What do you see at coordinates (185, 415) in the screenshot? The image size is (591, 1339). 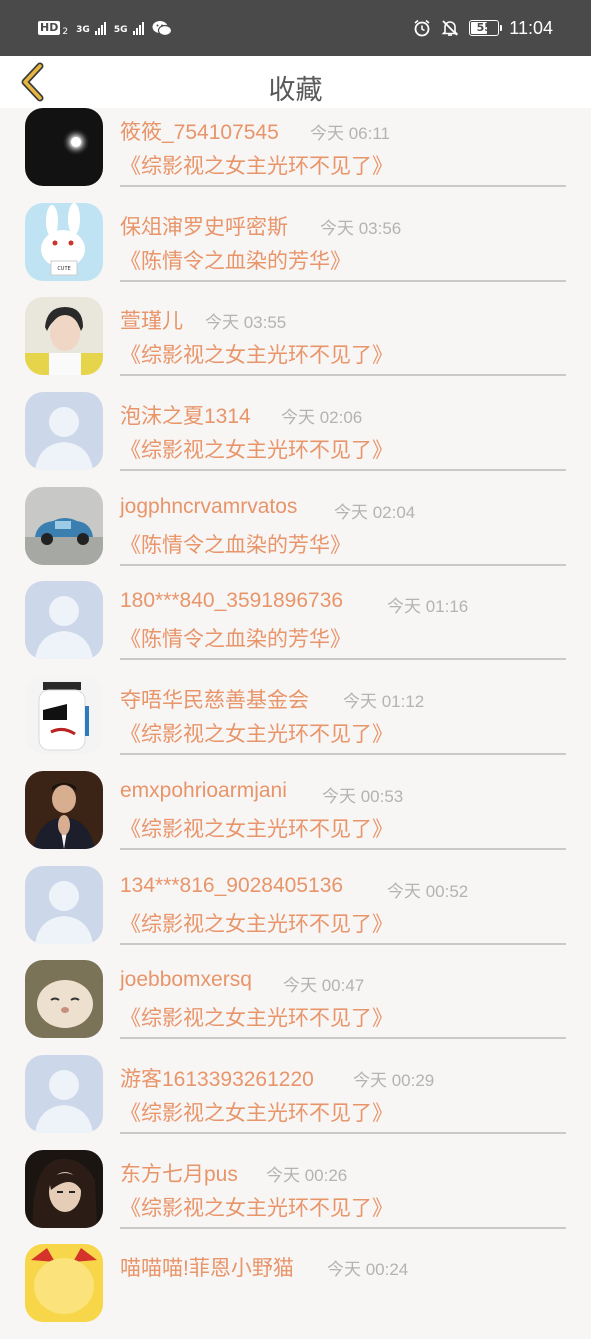 I see `user-name: 泡沫之夏1314` at bounding box center [185, 415].